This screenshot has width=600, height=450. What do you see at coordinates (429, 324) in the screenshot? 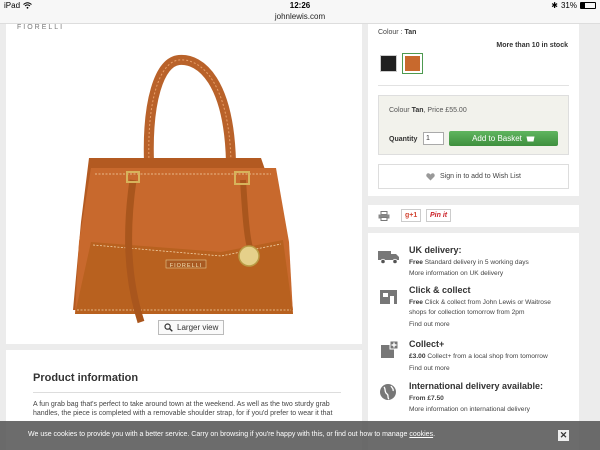
I see `click-collect-more-link: Find out more` at bounding box center [429, 324].